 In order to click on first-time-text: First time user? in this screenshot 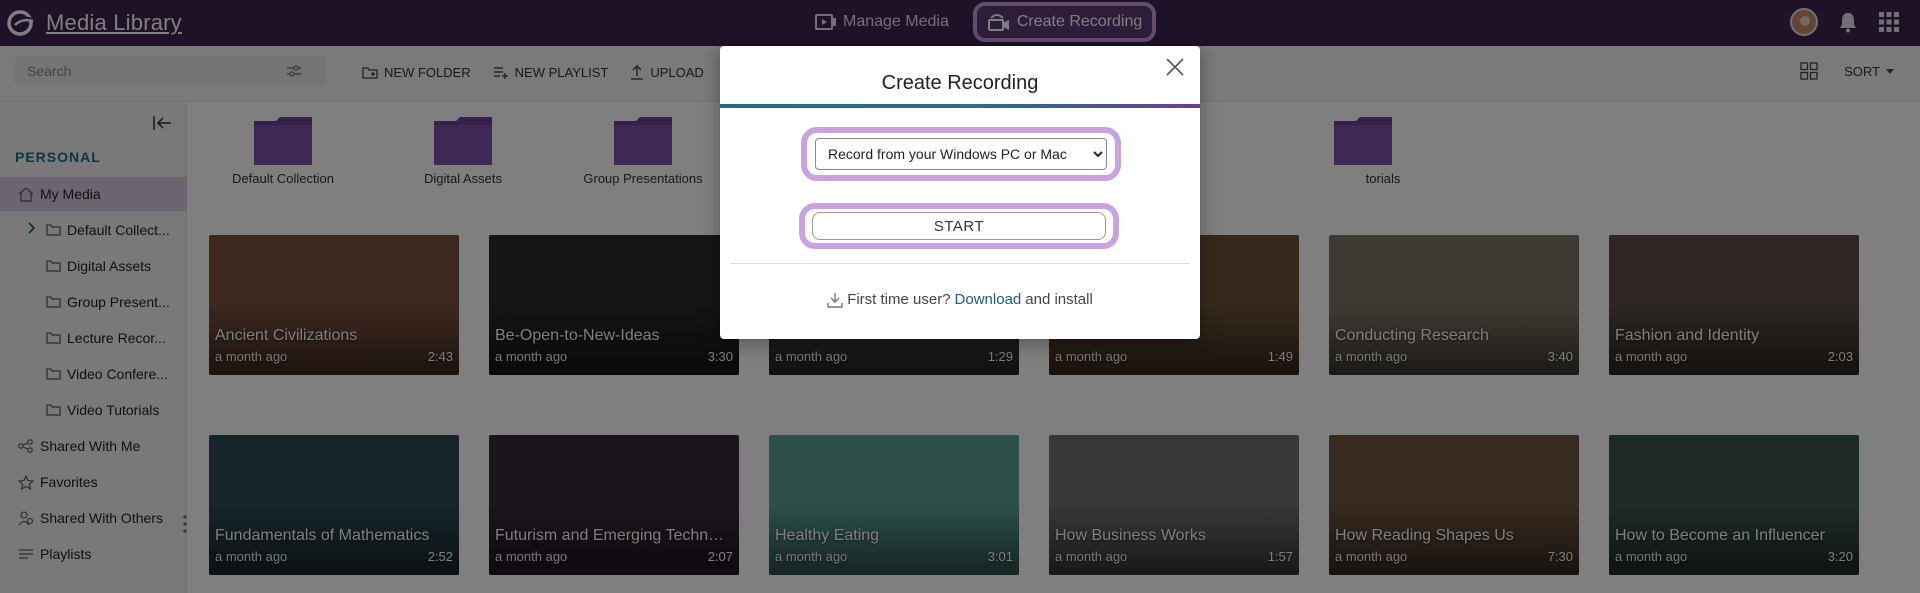, I will do `click(899, 299)`.